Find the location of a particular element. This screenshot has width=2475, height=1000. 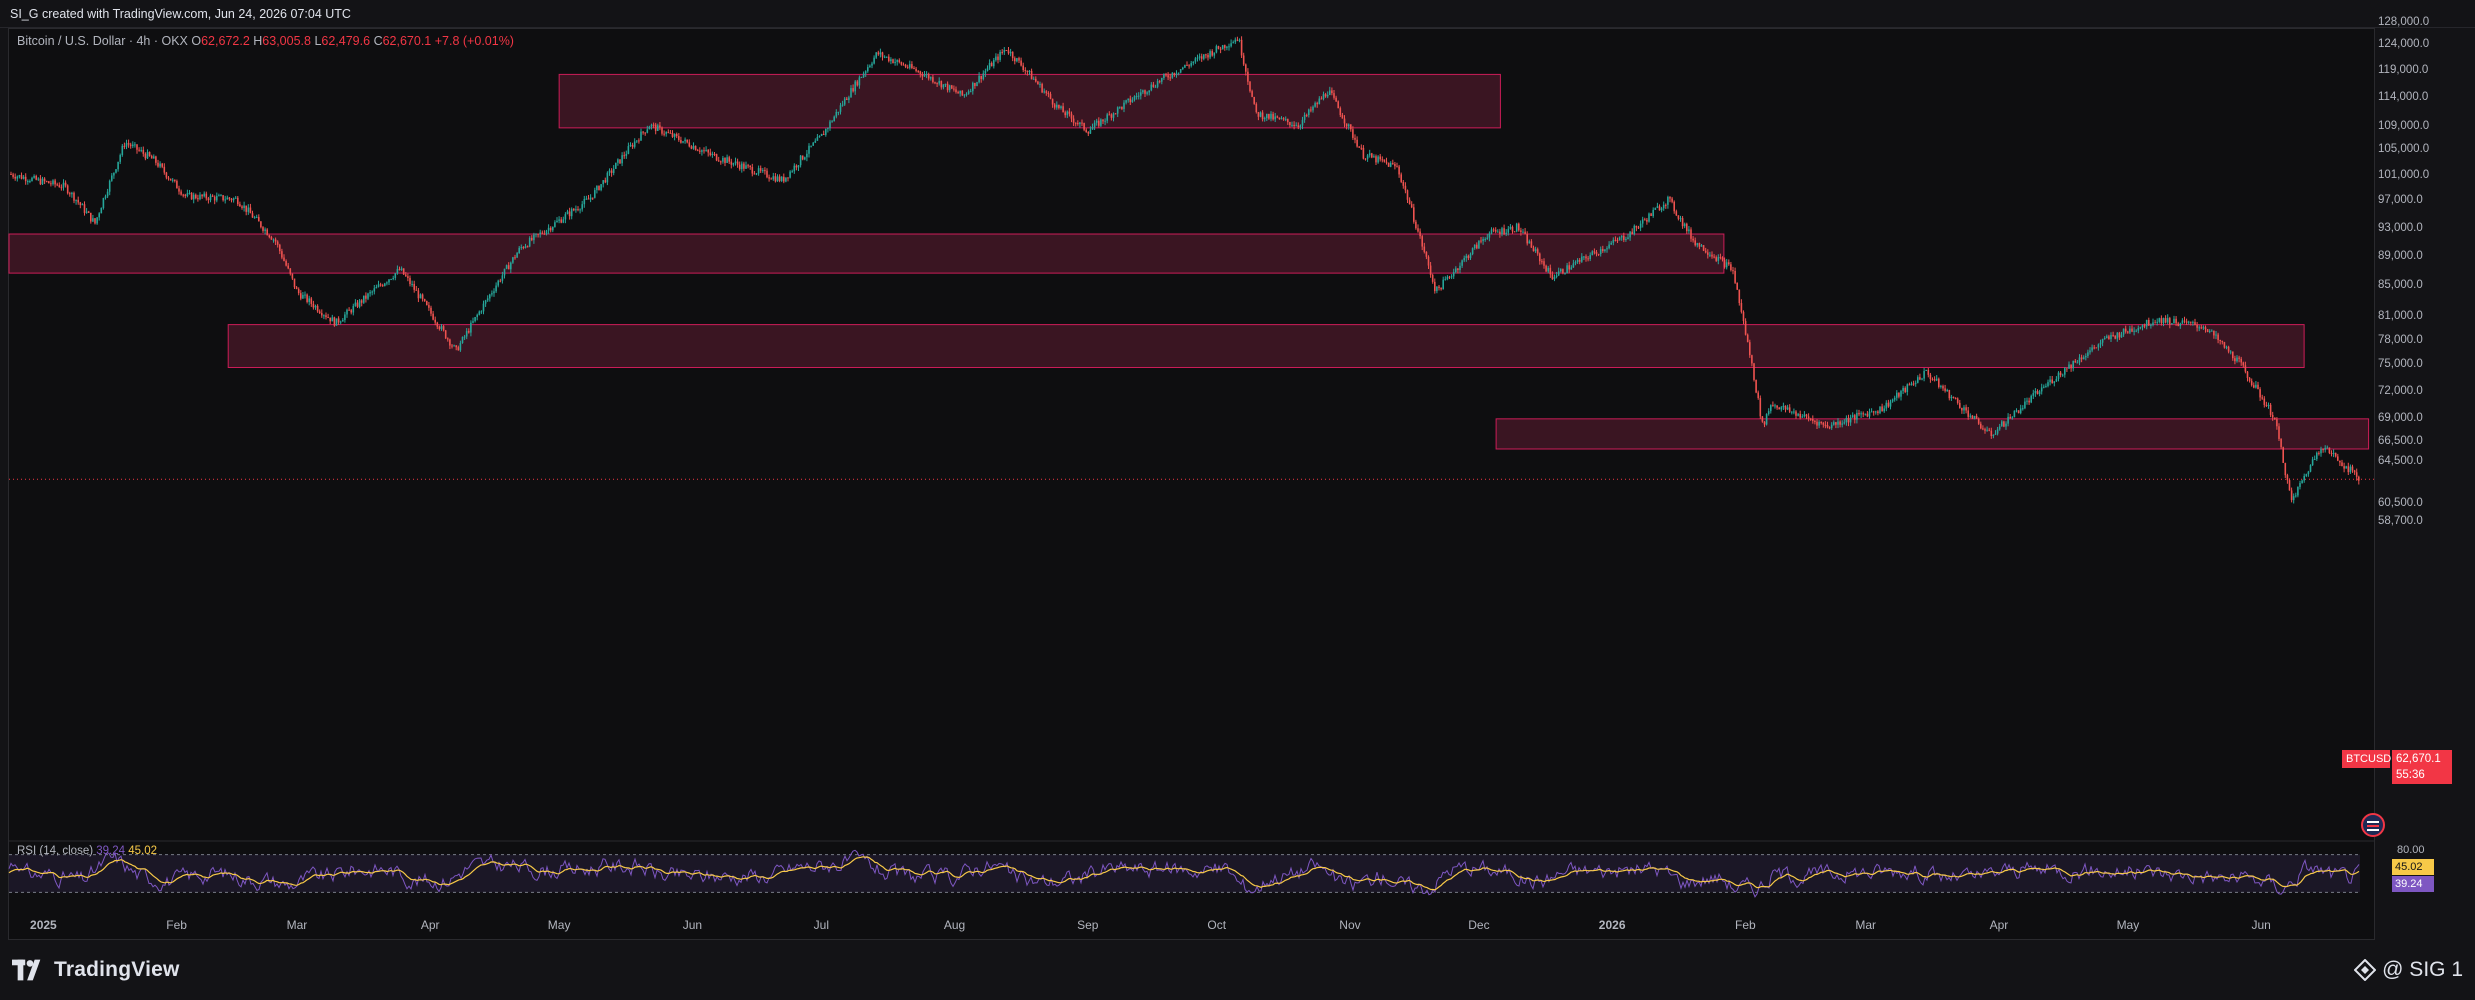

tradingview-logo: TradingView is located at coordinates (96, 970).